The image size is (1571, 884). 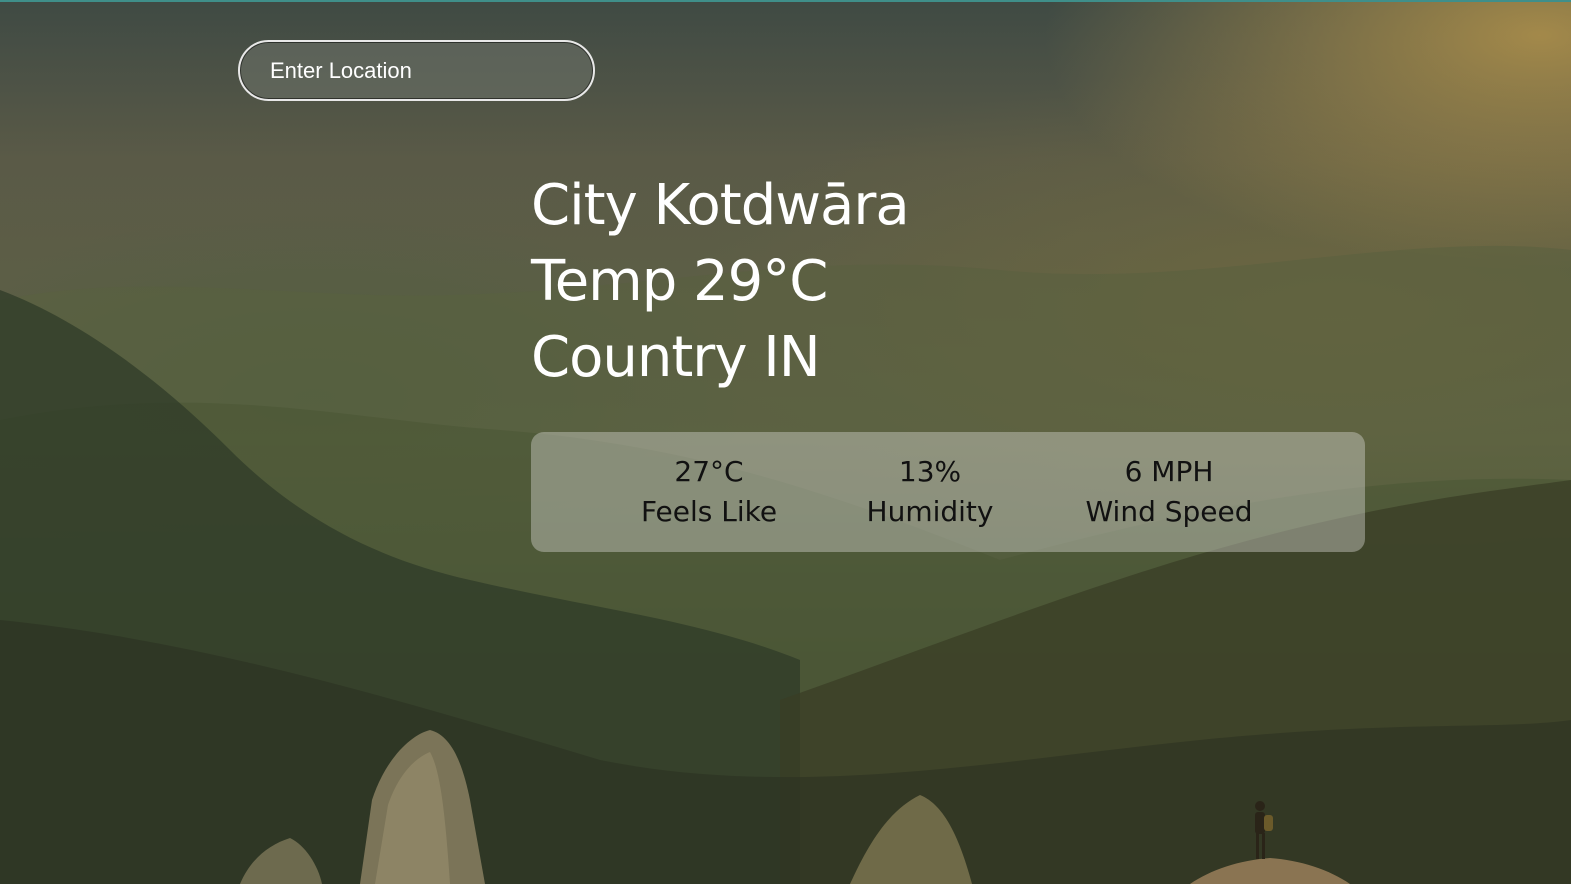 What do you see at coordinates (709, 492) in the screenshot?
I see `feels-like-stat: 27°C Feels Like` at bounding box center [709, 492].